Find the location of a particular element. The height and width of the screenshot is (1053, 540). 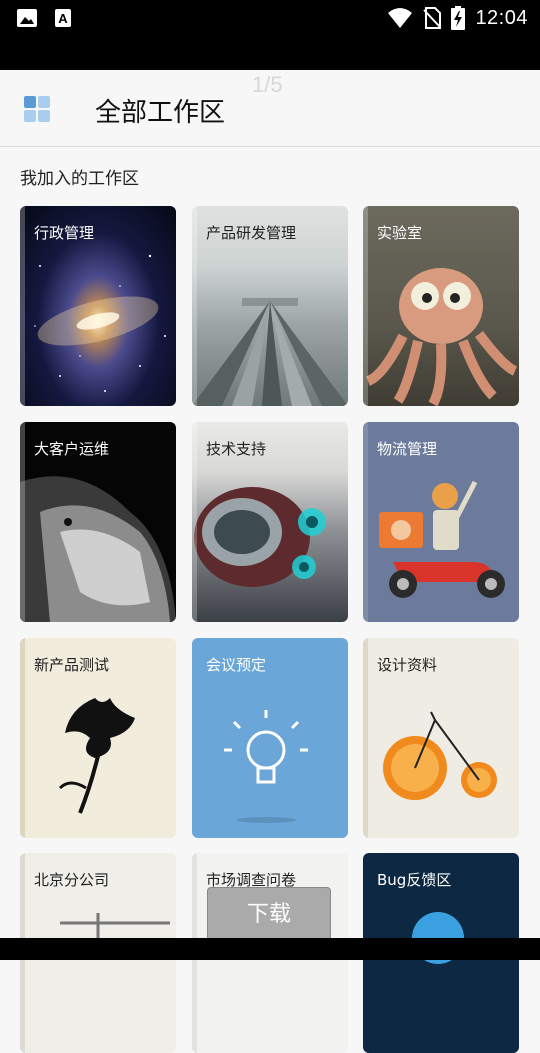

workspace-tile-product-rd: 产品研发管理 is located at coordinates (270, 306).